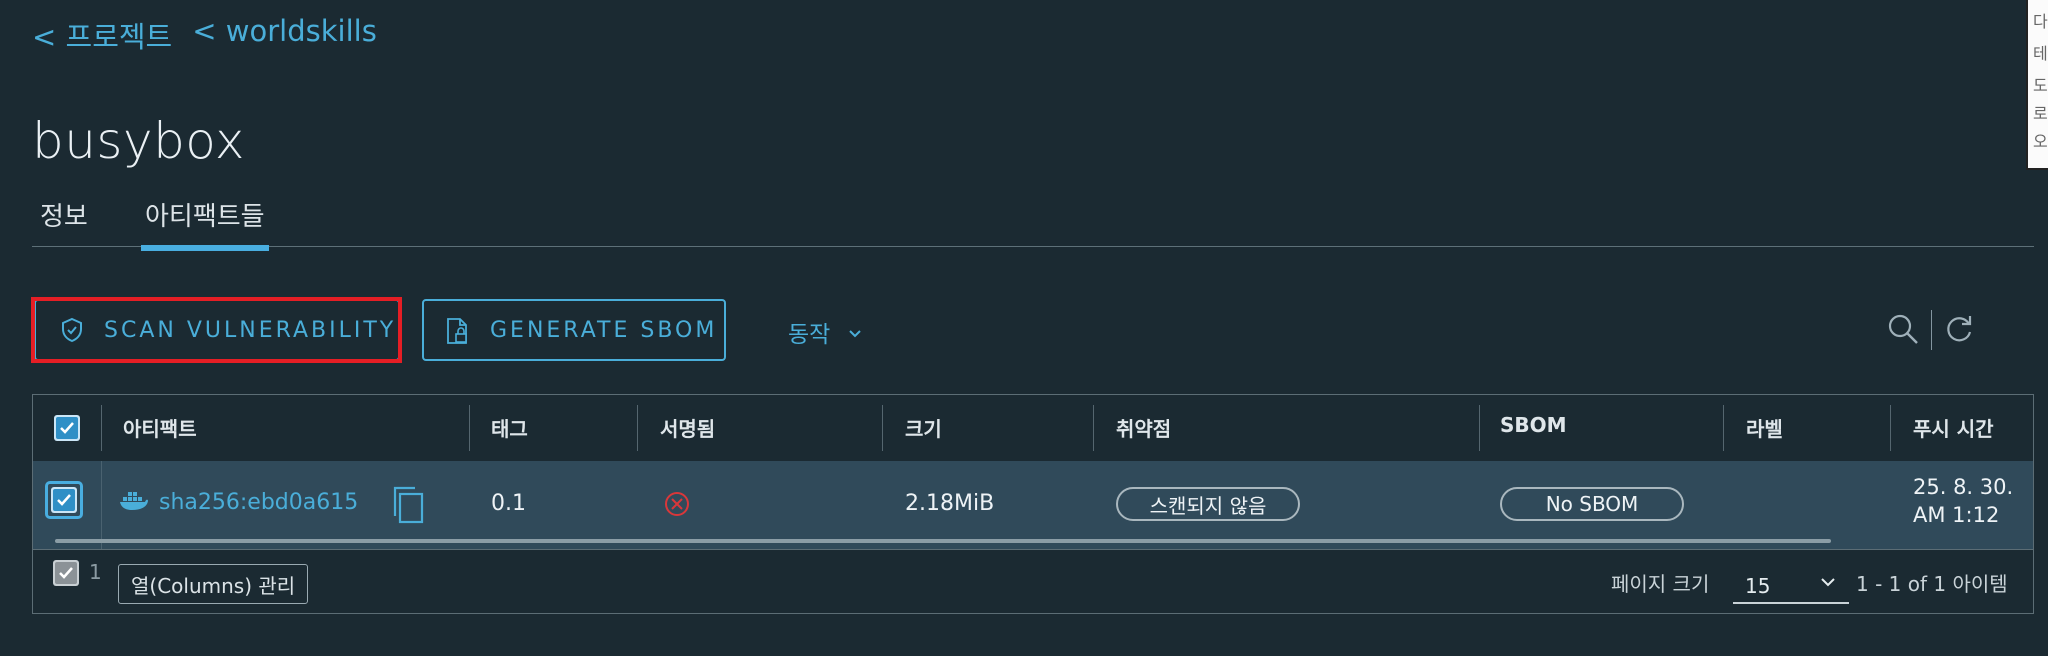  What do you see at coordinates (809, 335) in the screenshot?
I see `actions-label: 동작` at bounding box center [809, 335].